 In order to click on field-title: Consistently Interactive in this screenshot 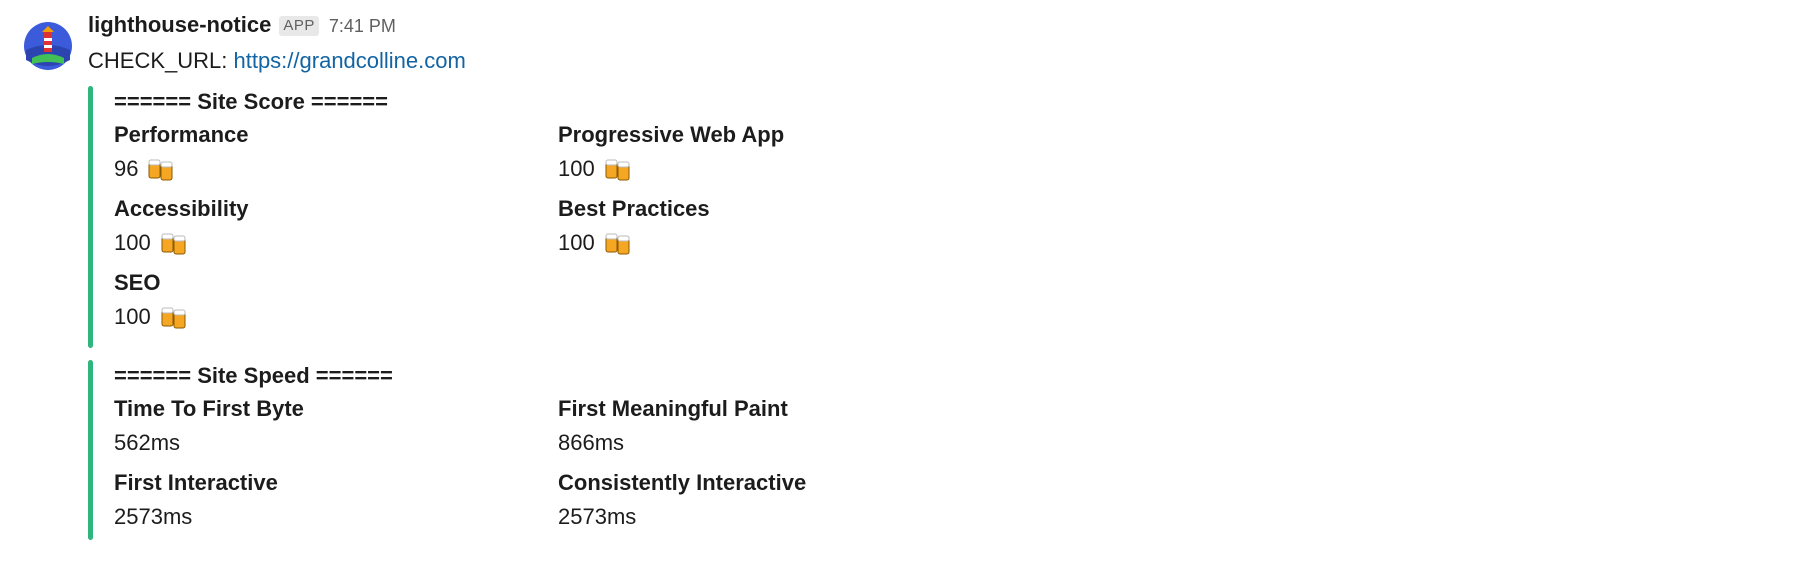, I will do `click(682, 482)`.